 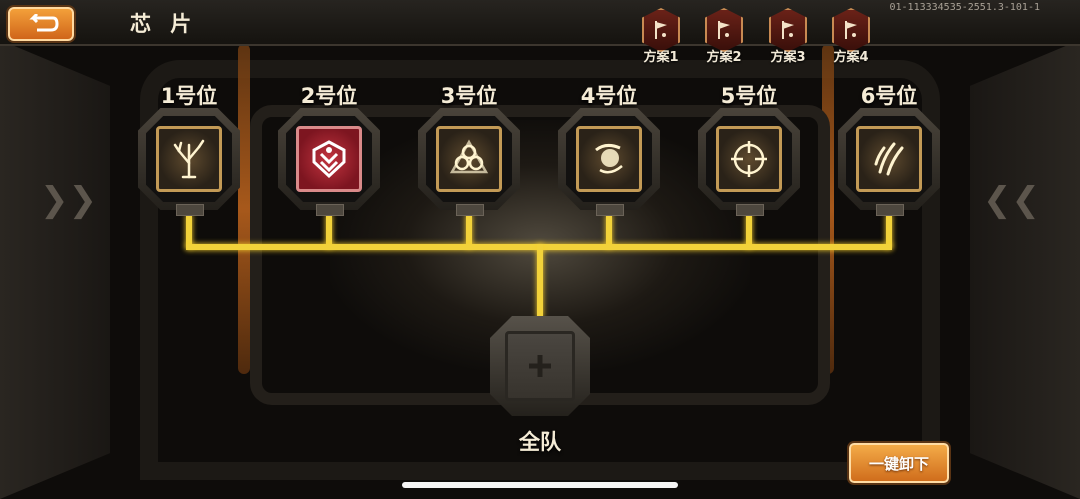 What do you see at coordinates (661, 36) in the screenshot?
I see `plan-button-1: 方案1` at bounding box center [661, 36].